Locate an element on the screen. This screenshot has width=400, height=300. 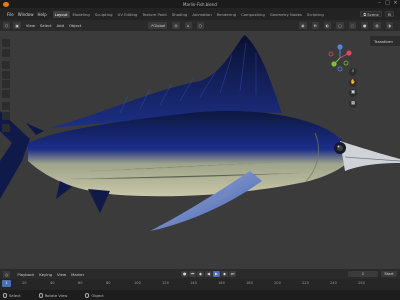
gizmo-x-axis is located at coordinates (349, 53).